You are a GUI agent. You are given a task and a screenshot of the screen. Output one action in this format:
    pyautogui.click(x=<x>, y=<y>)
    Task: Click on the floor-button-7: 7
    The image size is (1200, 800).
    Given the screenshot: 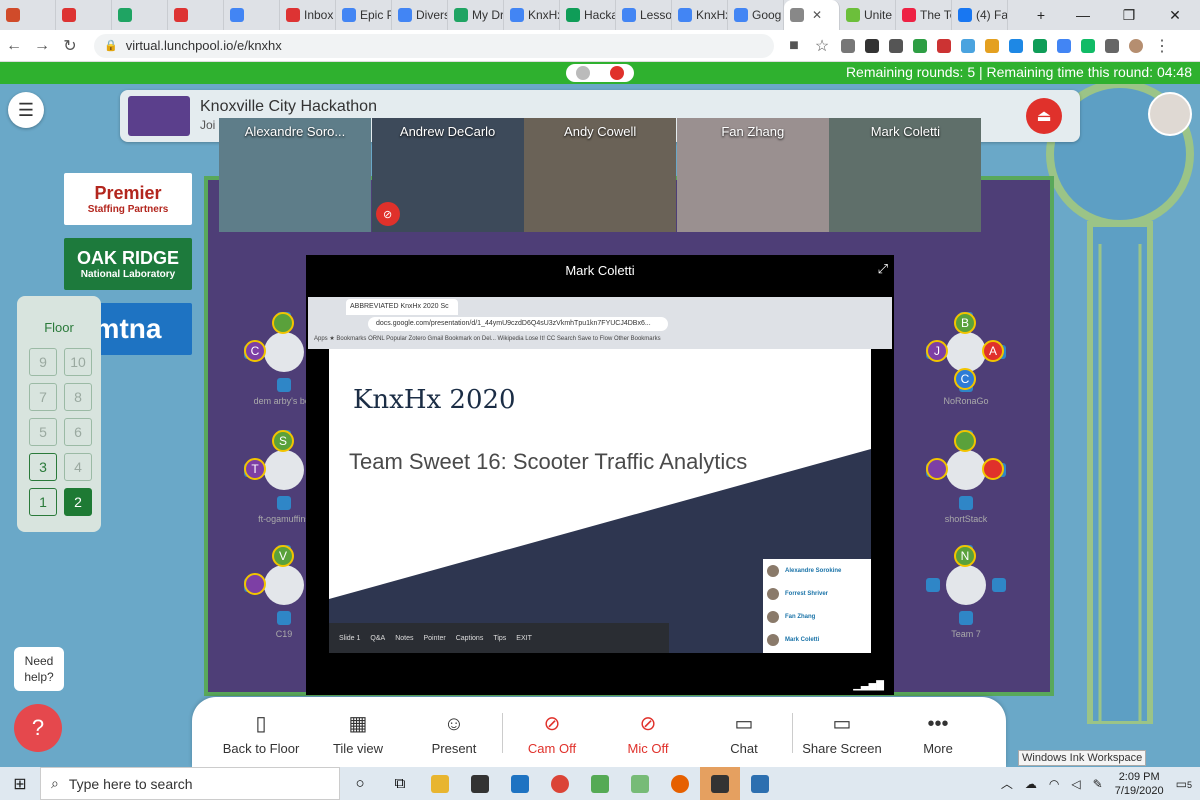 What is the action you would take?
    pyautogui.click(x=43, y=397)
    